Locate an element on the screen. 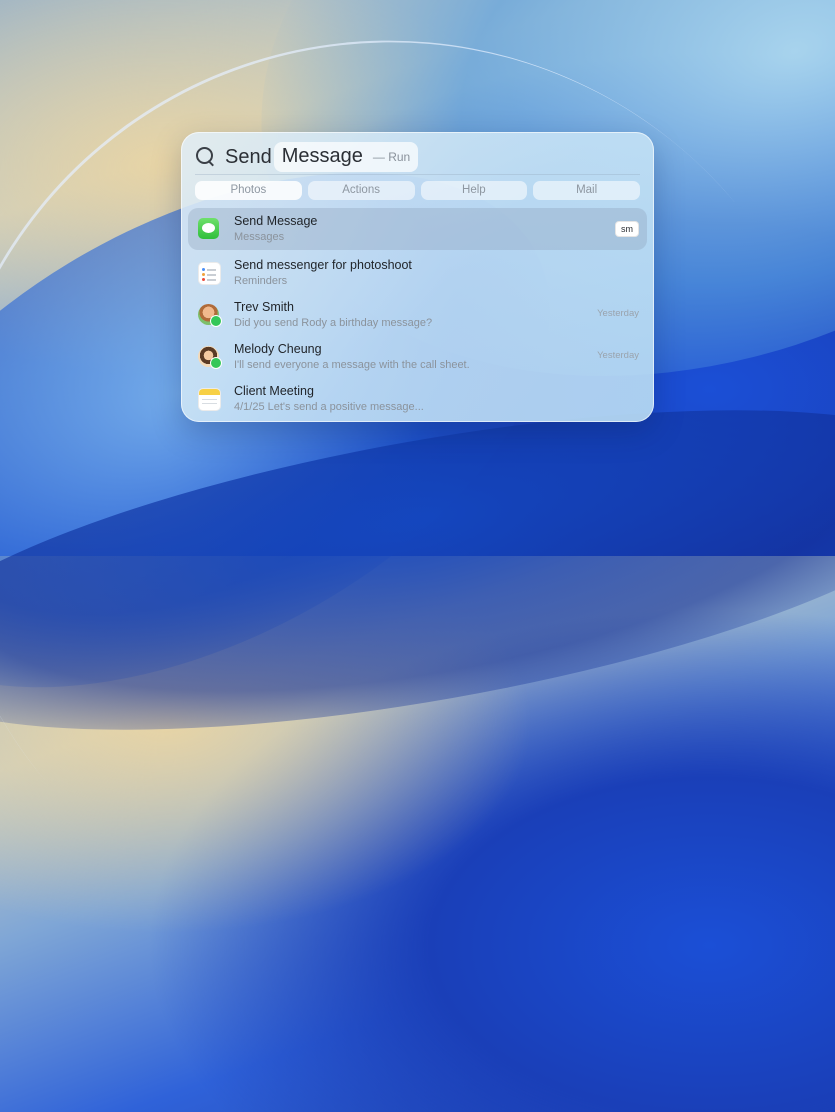 The height and width of the screenshot is (1112, 835). messages-icon is located at coordinates (208, 228).